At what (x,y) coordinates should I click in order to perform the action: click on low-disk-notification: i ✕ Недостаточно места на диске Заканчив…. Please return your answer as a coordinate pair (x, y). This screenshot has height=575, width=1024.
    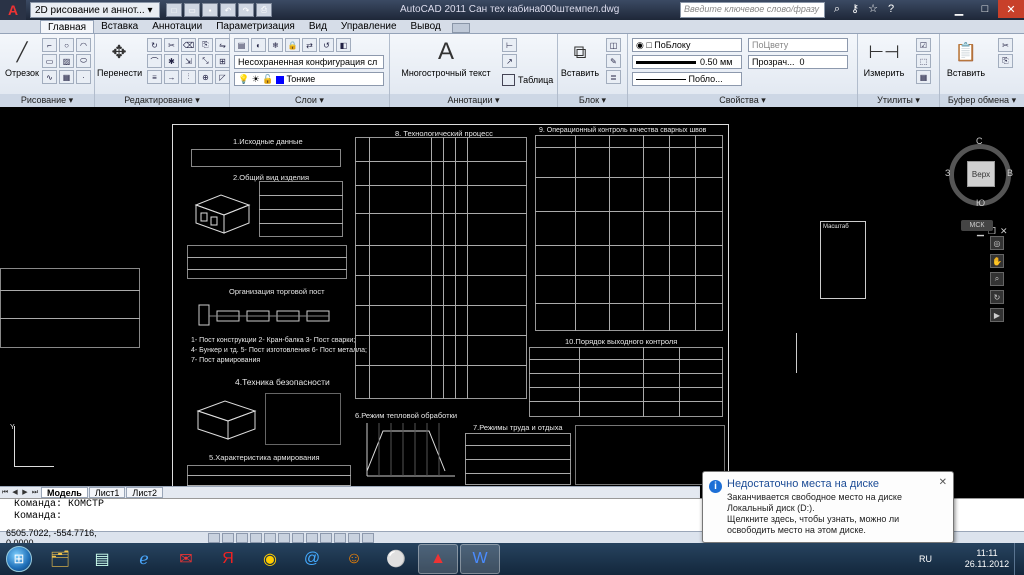
    Looking at the image, I should click on (828, 507).